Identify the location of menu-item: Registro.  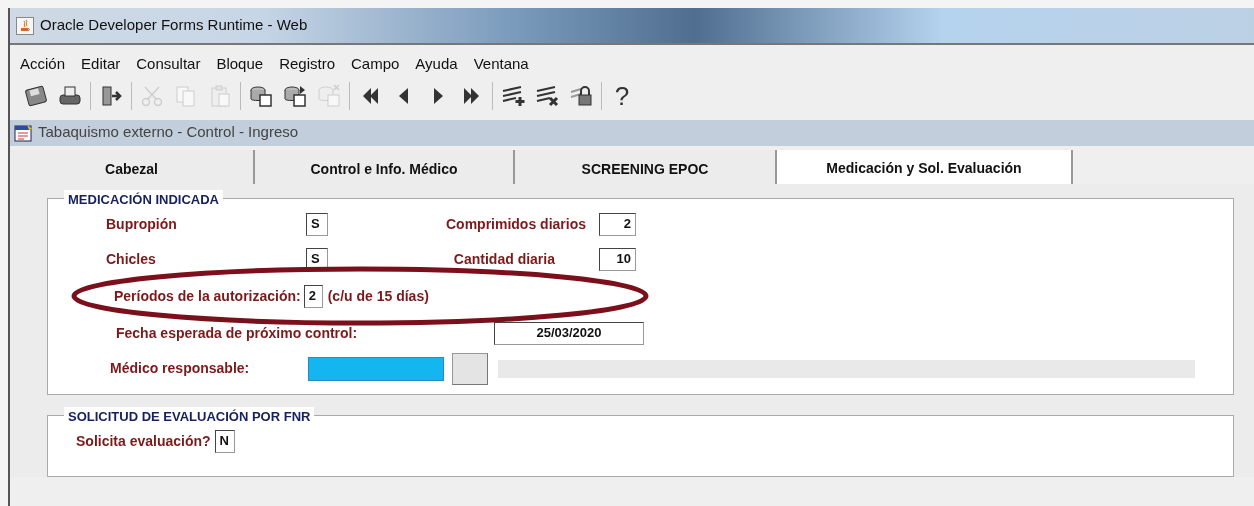
(307, 64).